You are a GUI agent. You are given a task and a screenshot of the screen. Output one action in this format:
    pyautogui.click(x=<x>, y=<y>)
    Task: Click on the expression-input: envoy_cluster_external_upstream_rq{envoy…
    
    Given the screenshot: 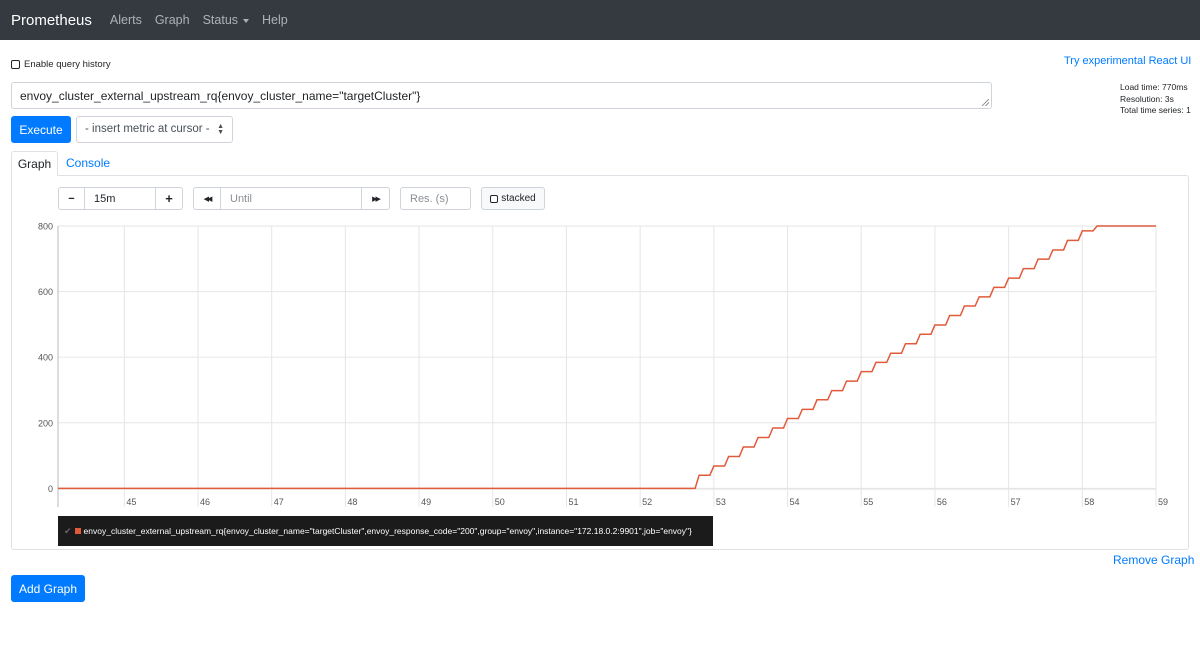 What is the action you would take?
    pyautogui.click(x=501, y=95)
    